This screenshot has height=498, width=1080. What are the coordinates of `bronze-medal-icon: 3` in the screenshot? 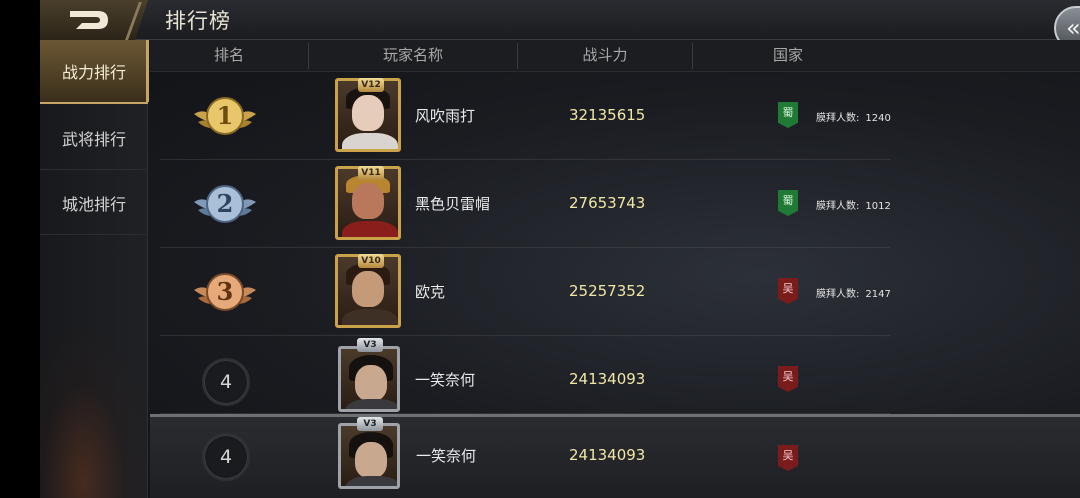 It's located at (225, 292).